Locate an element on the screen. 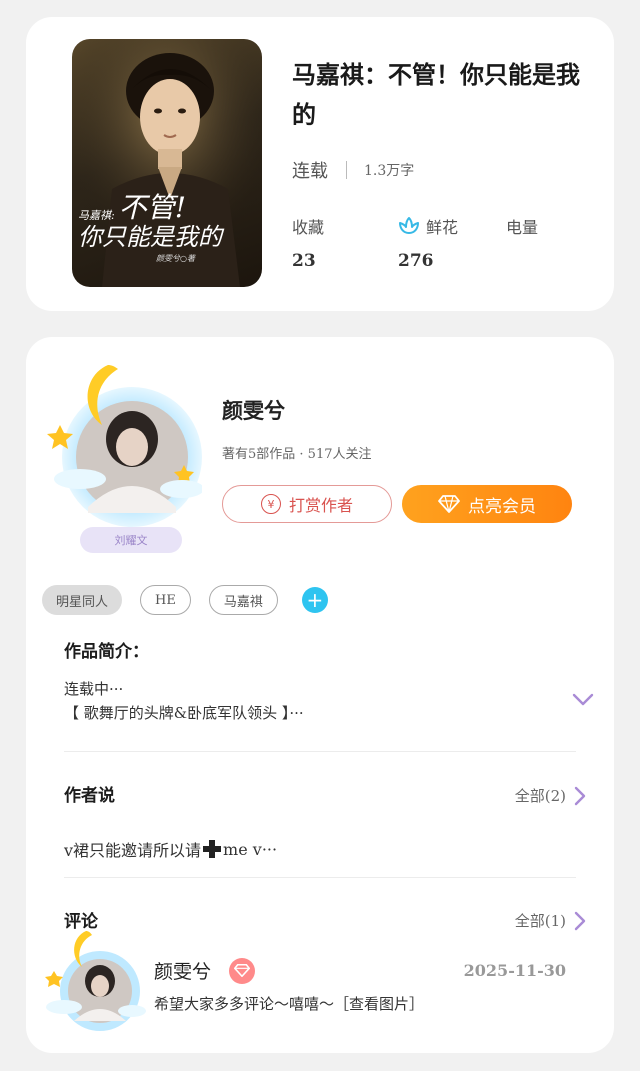  stat-flowers: 鲜花 276 is located at coordinates (428, 243).